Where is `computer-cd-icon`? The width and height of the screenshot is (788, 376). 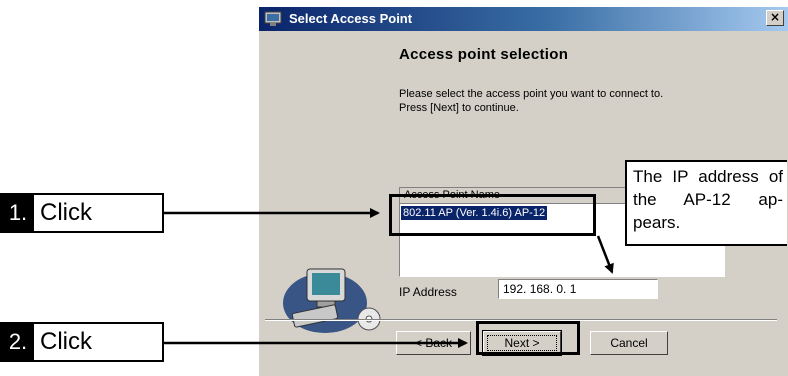
computer-cd-icon is located at coordinates (332, 300).